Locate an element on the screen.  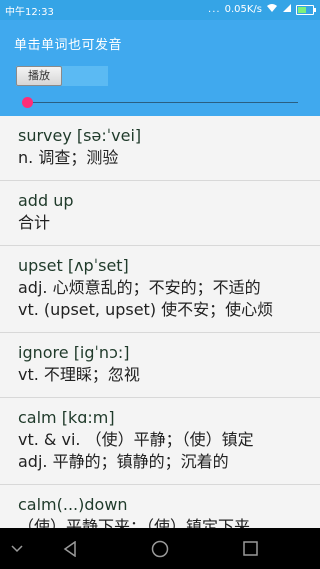
signal-icon is located at coordinates (287, 9).